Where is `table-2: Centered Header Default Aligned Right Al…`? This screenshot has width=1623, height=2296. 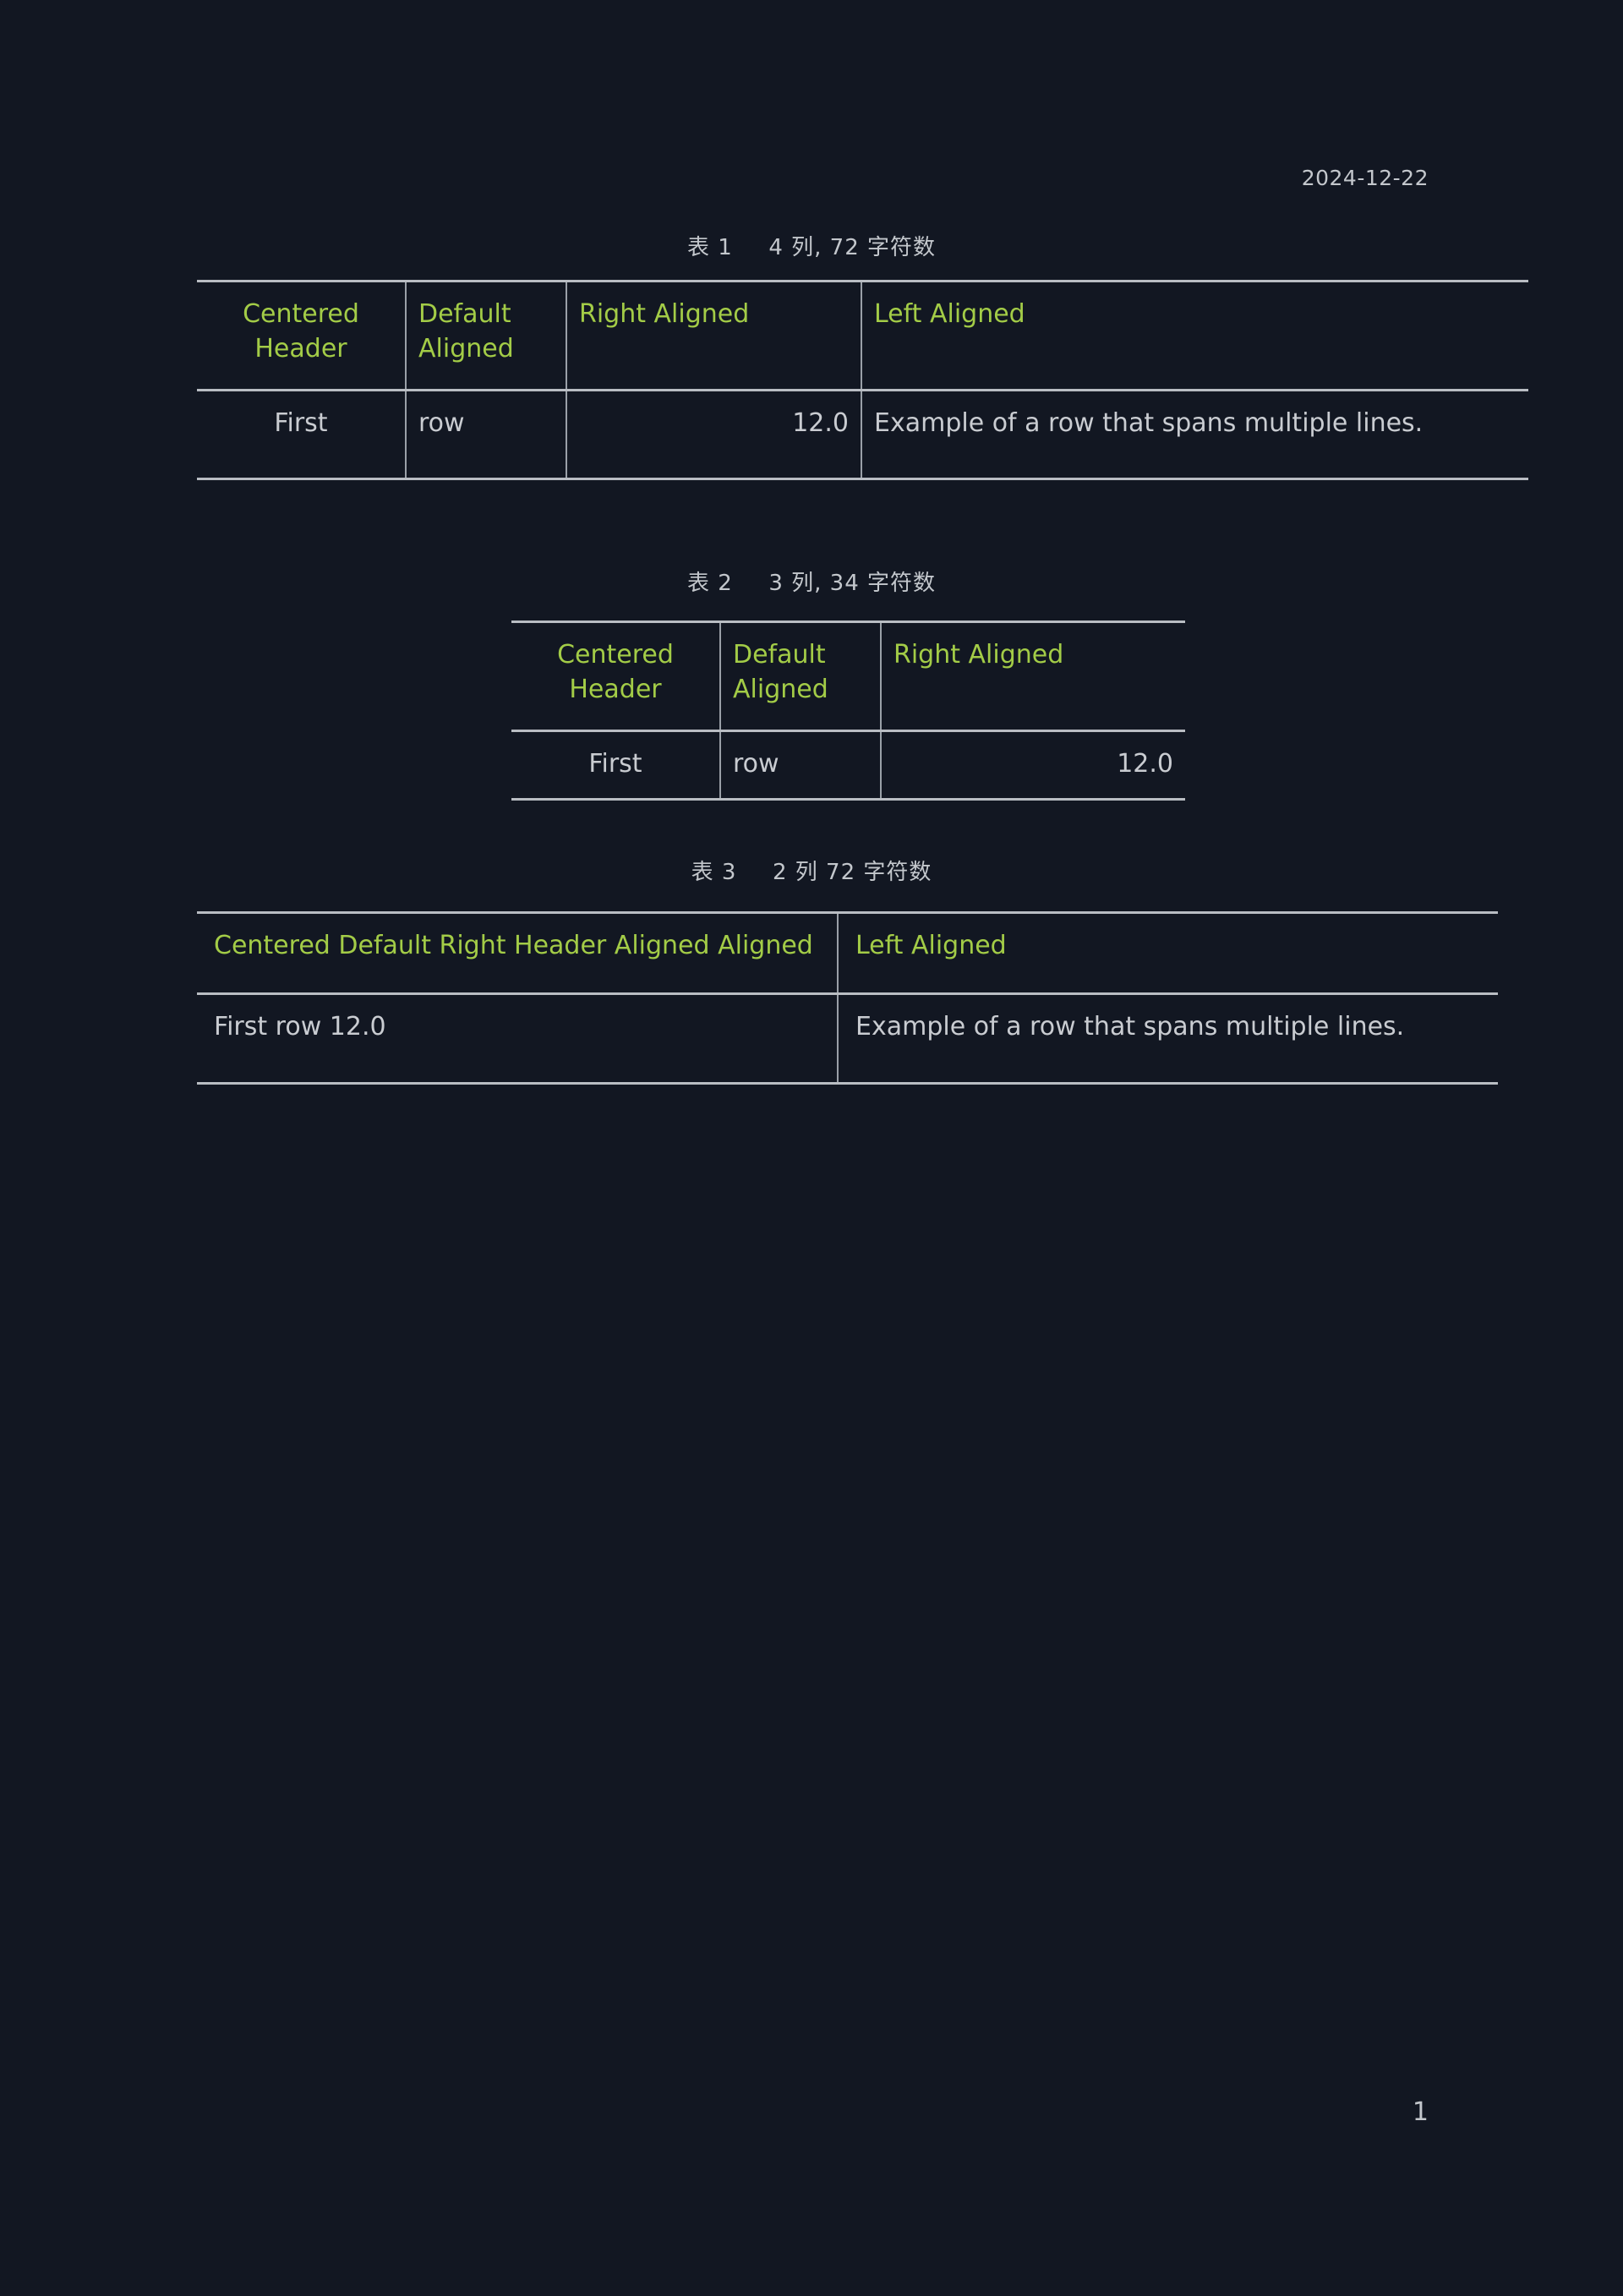 table-2: Centered Header Default Aligned Right Al… is located at coordinates (848, 710).